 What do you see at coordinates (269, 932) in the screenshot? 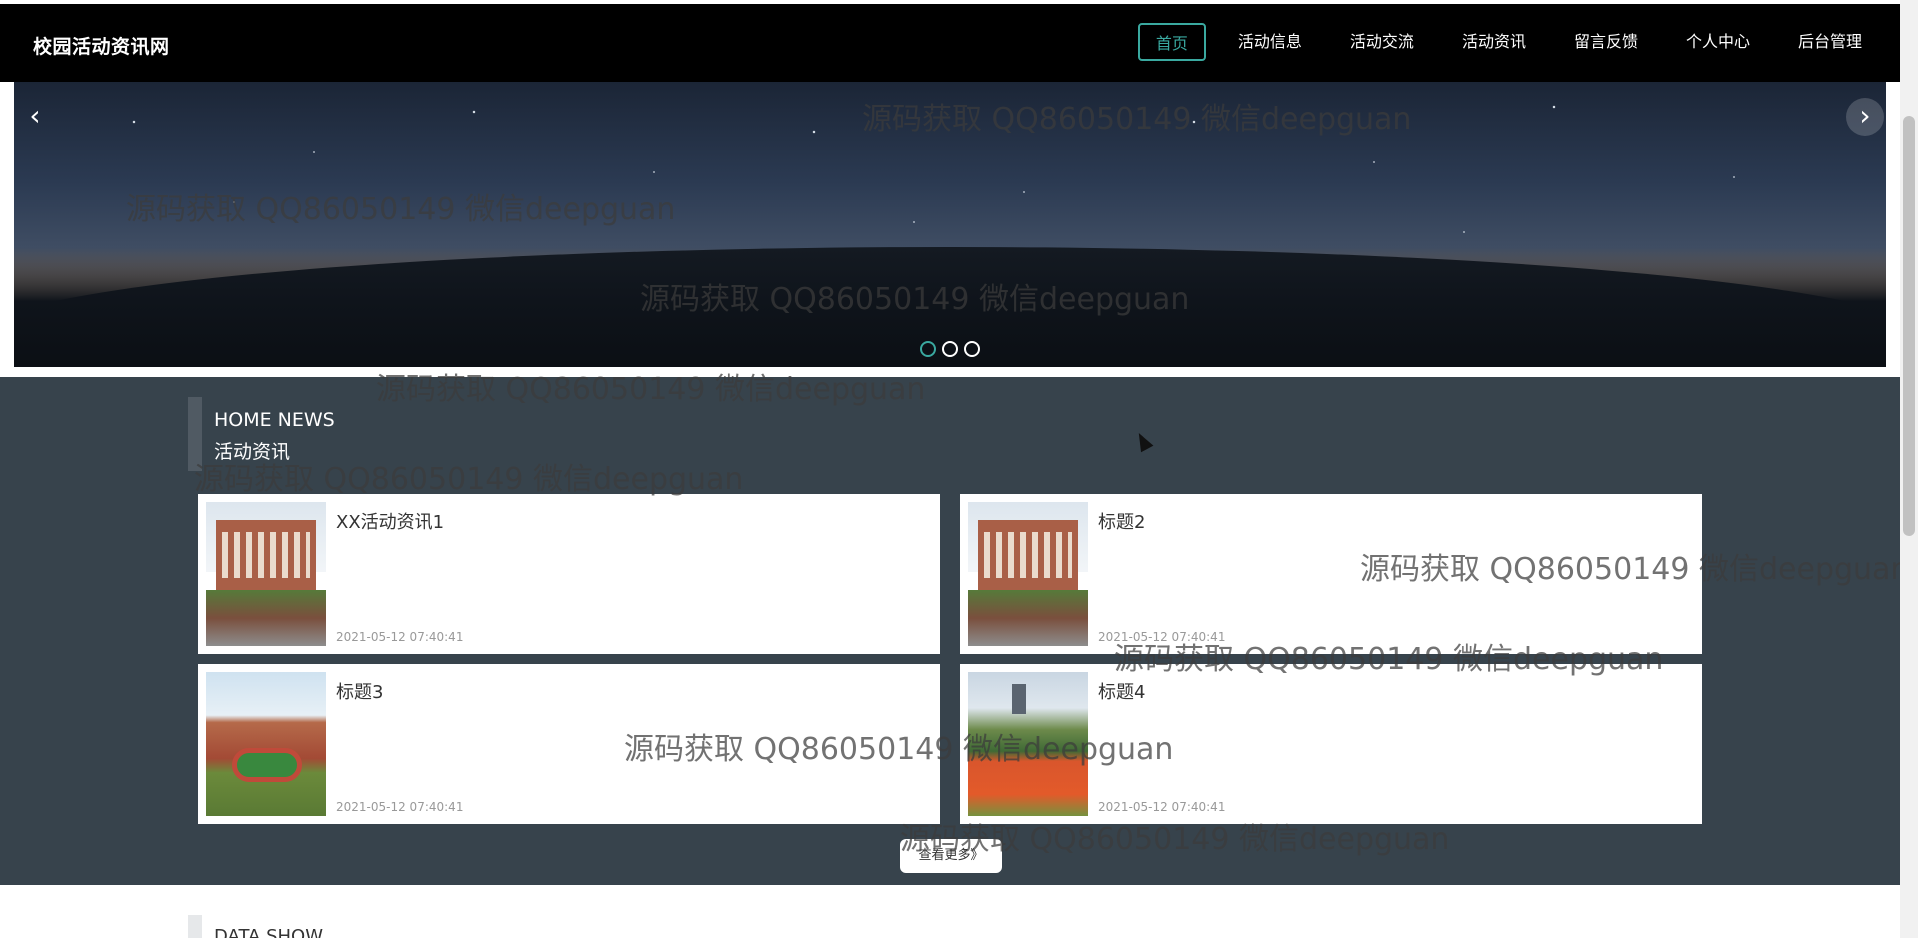
I see `data-show-heading: DATA SHOW` at bounding box center [269, 932].